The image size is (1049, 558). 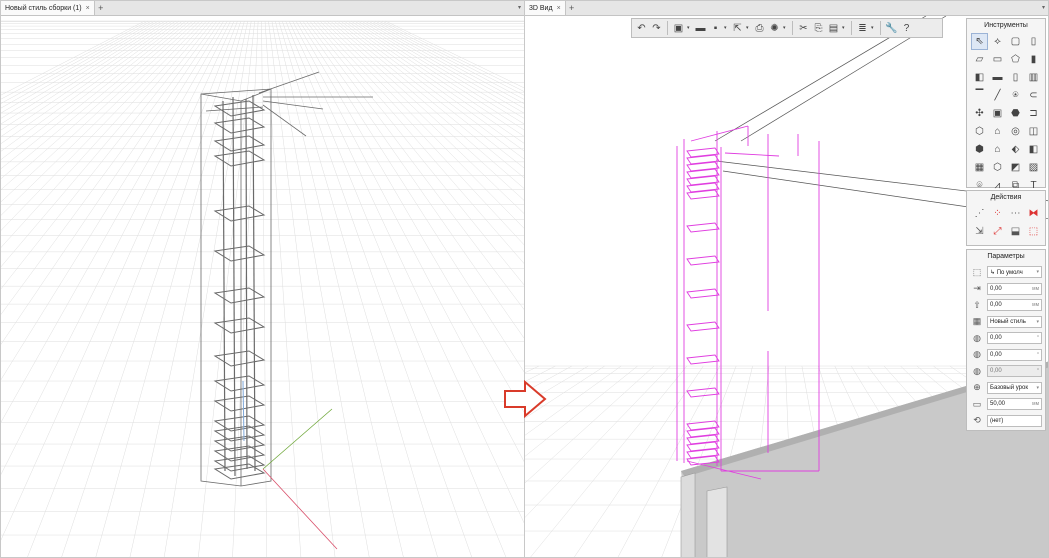 What do you see at coordinates (979, 77) in the screenshot?
I see `tool-button-8: ◧` at bounding box center [979, 77].